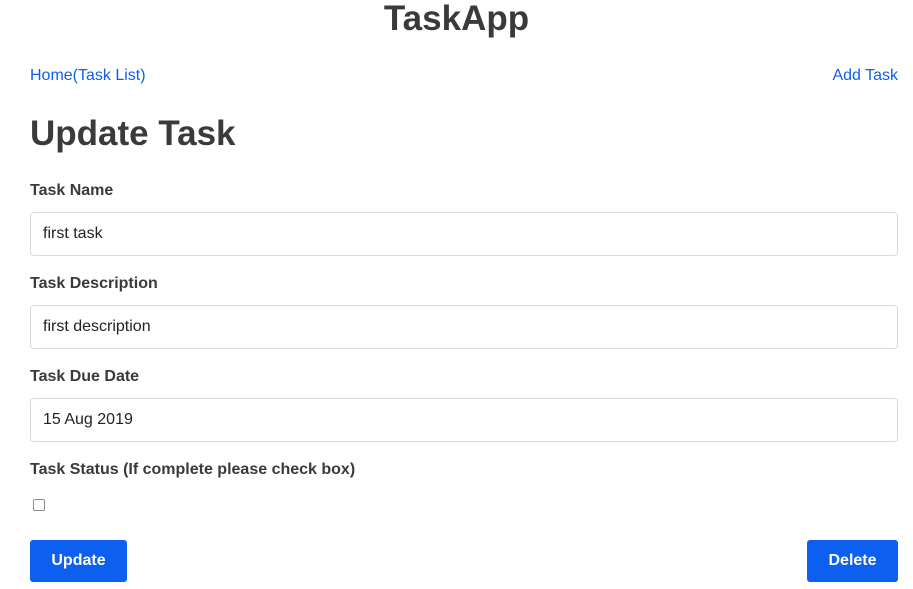 This screenshot has width=913, height=589. What do you see at coordinates (72, 190) in the screenshot?
I see `task-name-label: Task Name` at bounding box center [72, 190].